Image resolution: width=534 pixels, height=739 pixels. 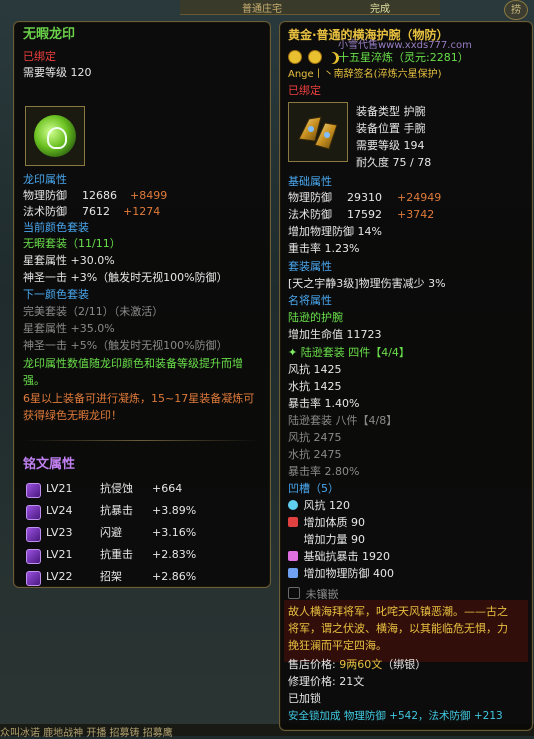 What do you see at coordinates (335, 334) in the screenshot?
I see `famous-line: 增加生命值 11723` at bounding box center [335, 334].